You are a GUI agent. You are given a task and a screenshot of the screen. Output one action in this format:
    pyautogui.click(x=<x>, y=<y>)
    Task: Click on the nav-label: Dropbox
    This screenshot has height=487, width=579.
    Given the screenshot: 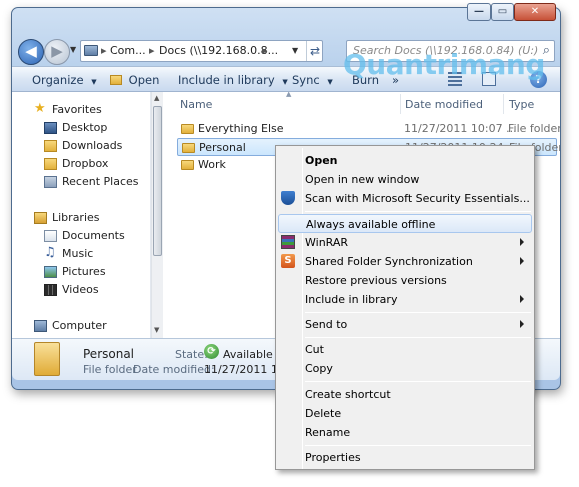 What is the action you would take?
    pyautogui.click(x=85, y=163)
    